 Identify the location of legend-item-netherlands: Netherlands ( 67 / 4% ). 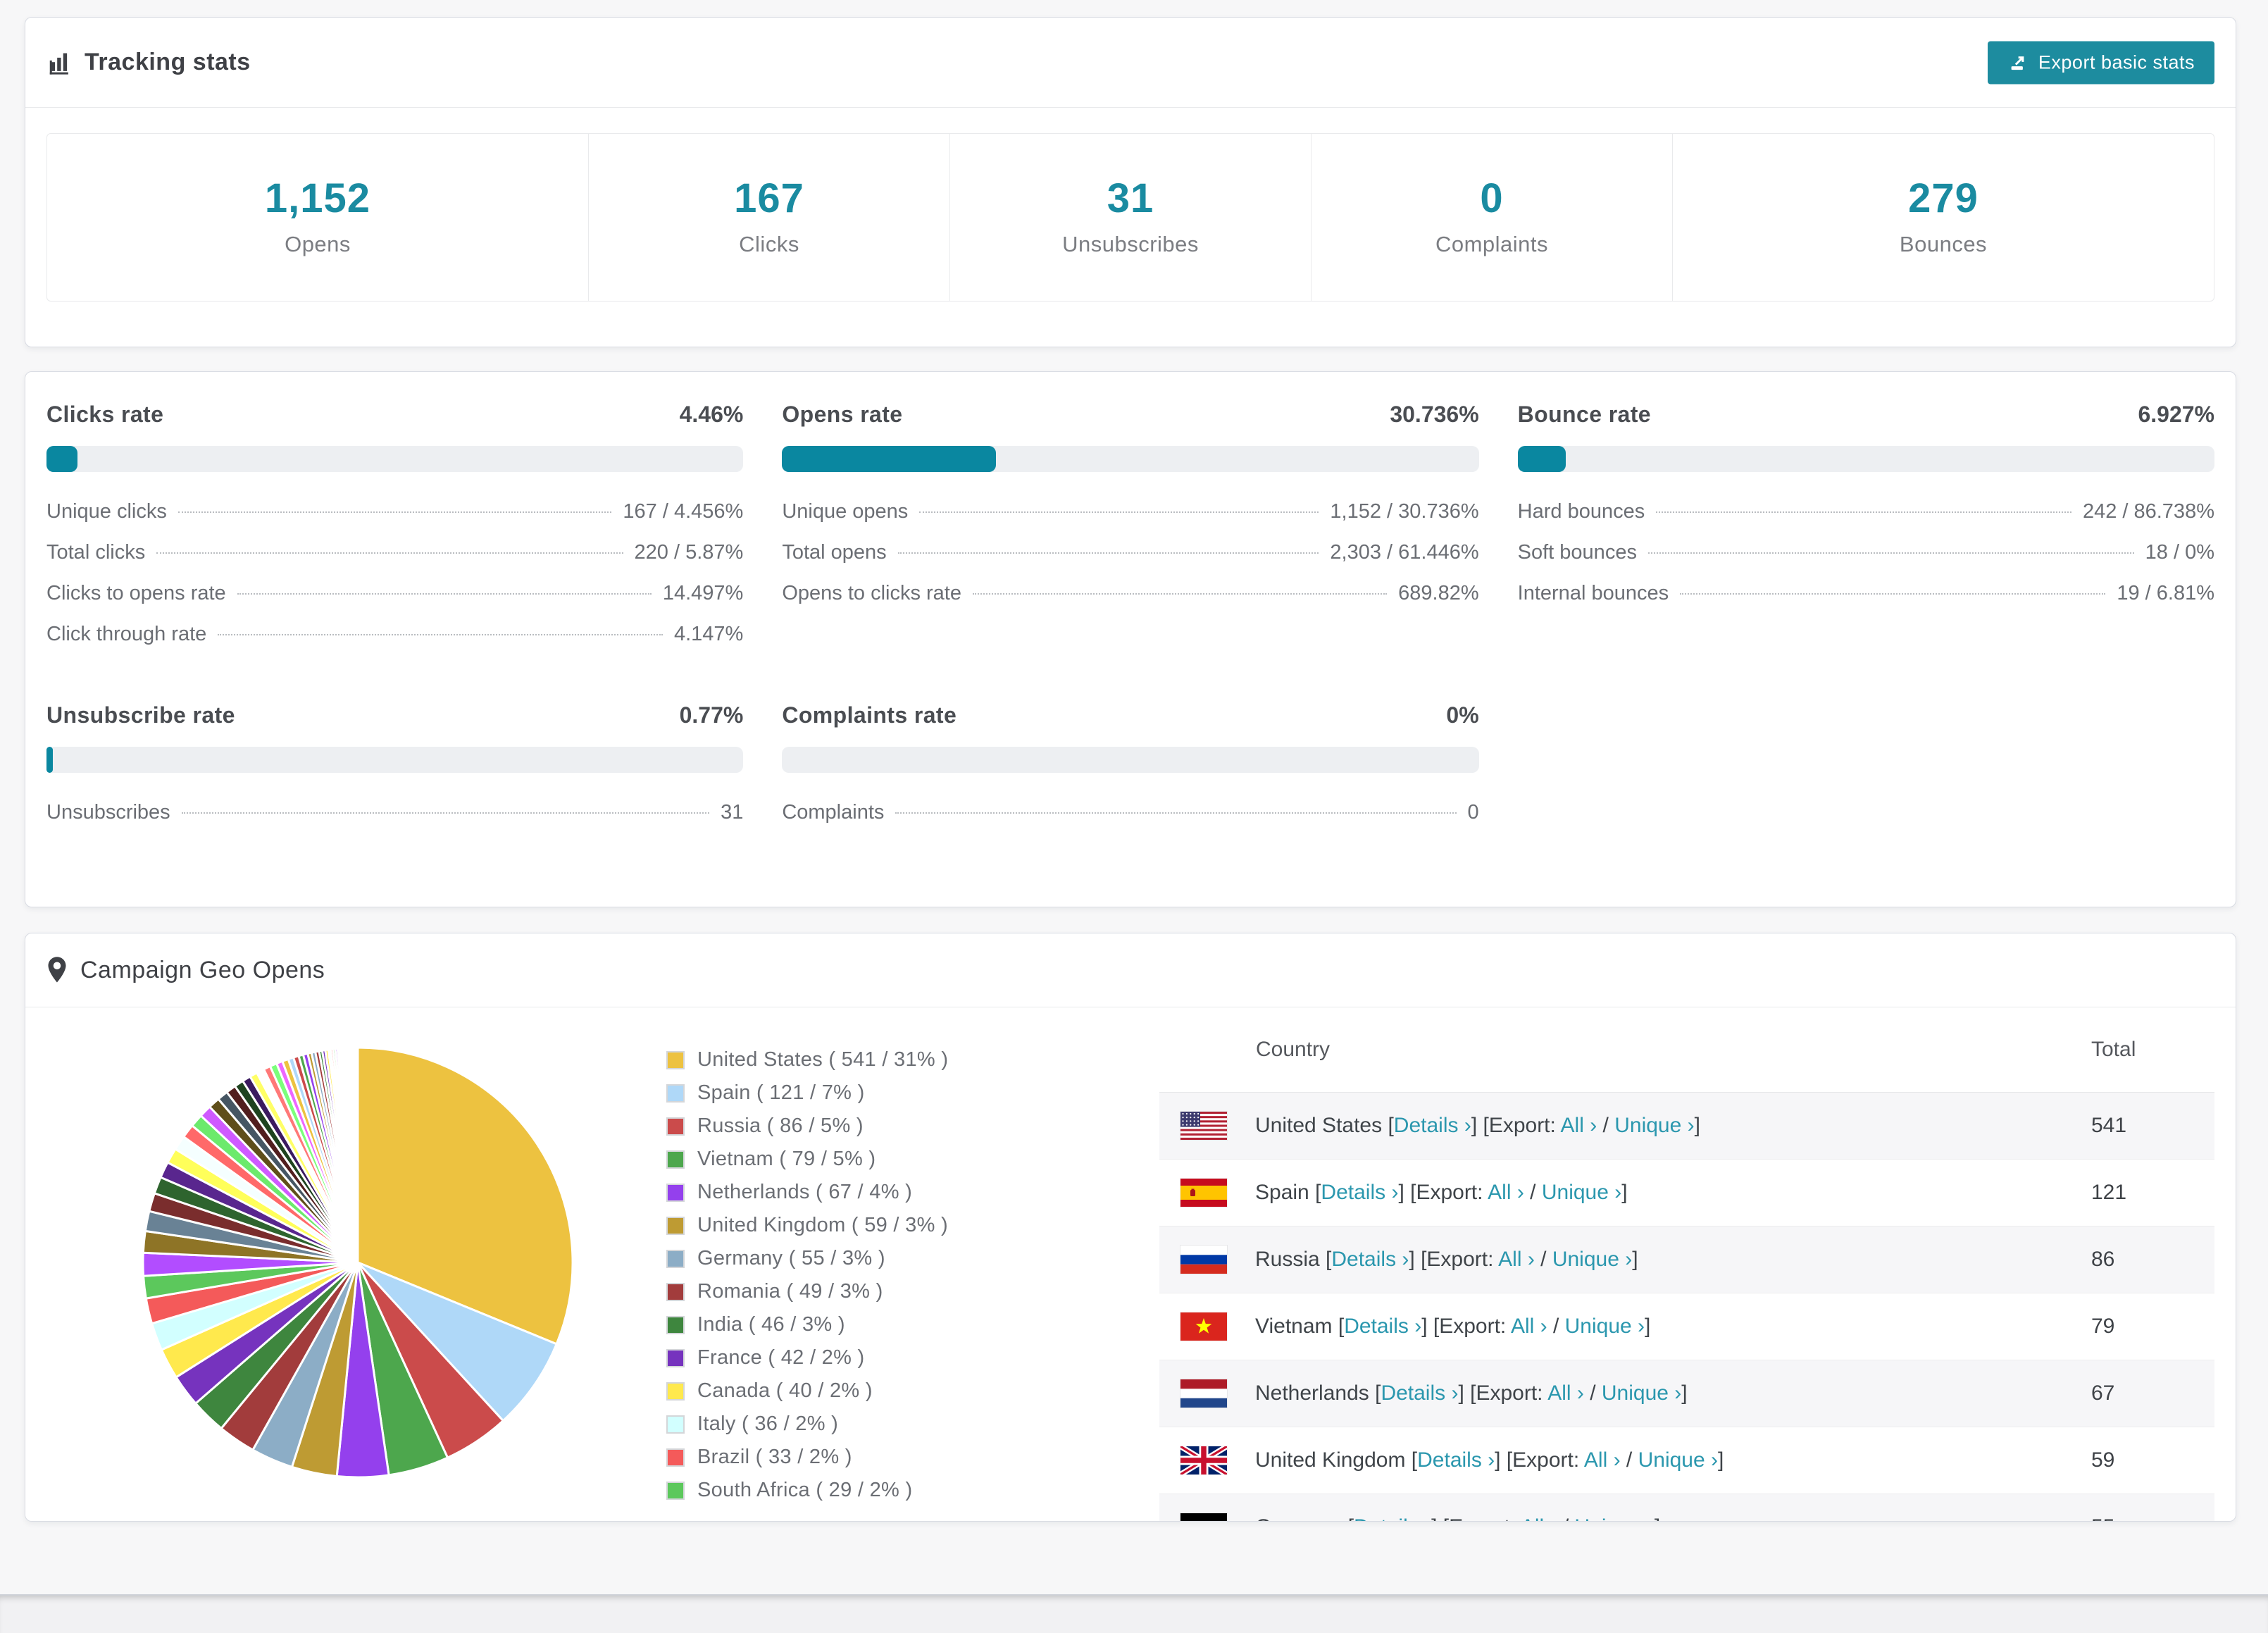
(913, 1192).